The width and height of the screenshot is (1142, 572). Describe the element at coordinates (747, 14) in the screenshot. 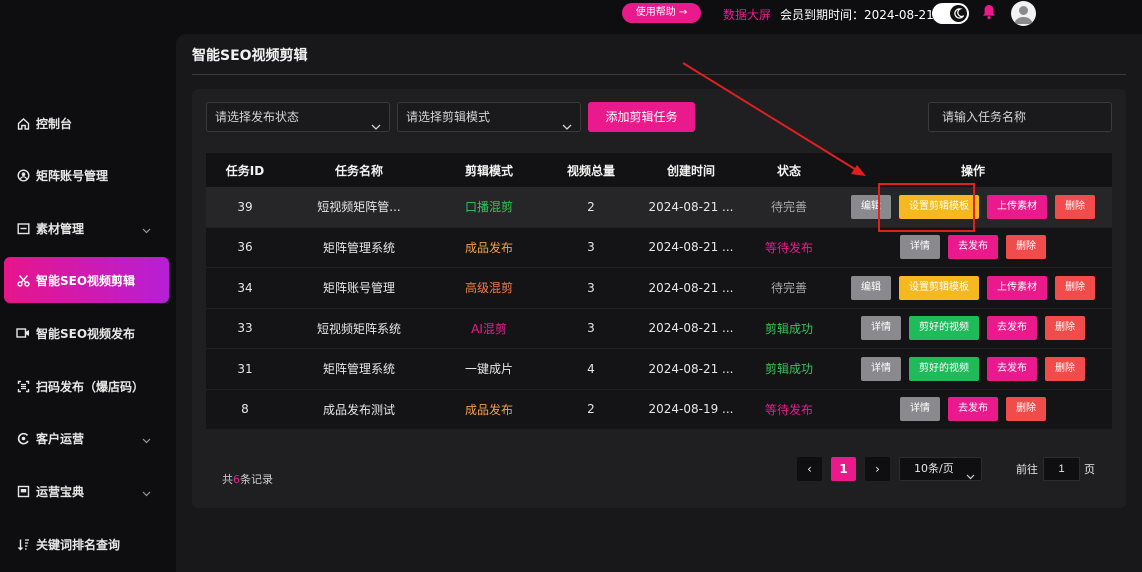

I see `data-big-screen-link: 数据大屏` at that location.